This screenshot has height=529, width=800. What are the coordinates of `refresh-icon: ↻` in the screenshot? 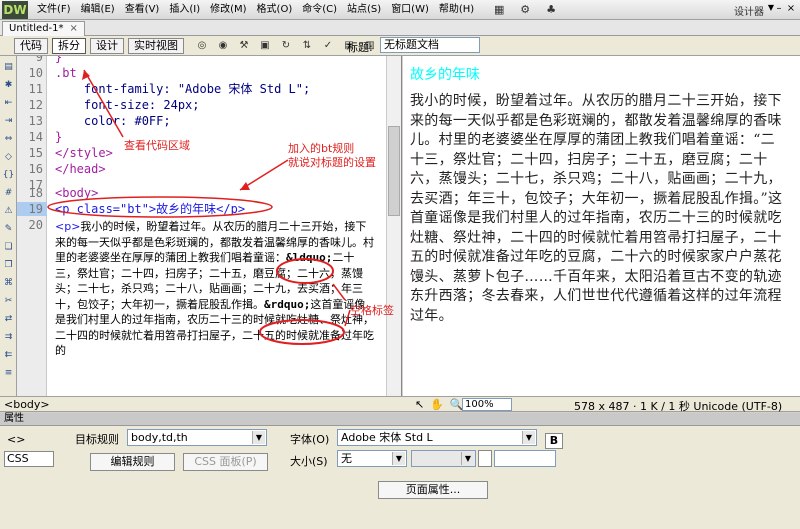 It's located at (286, 46).